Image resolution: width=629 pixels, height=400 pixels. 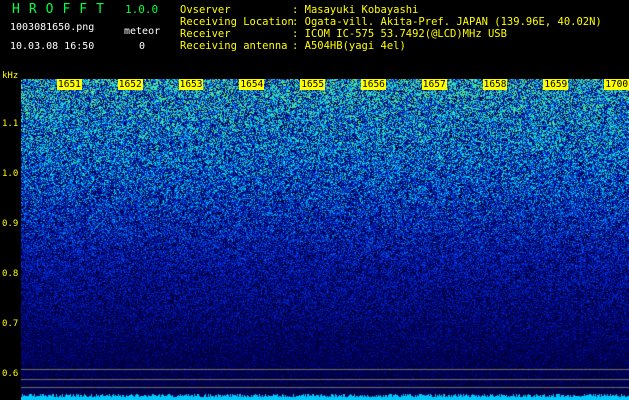 I want to click on app-title: HROFFT, so click(x=62, y=9).